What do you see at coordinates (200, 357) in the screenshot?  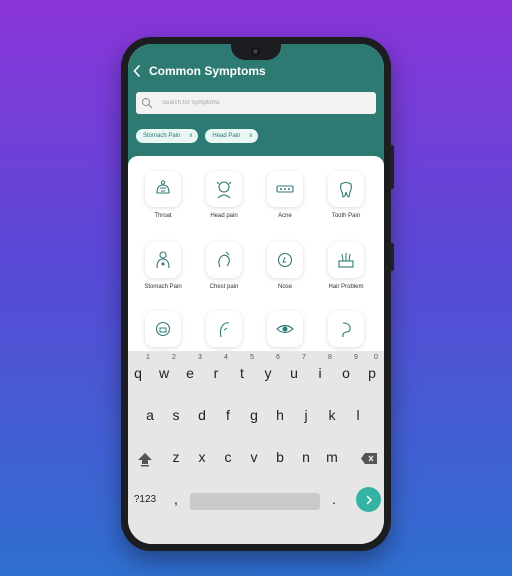 I see `key-hint: 3` at bounding box center [200, 357].